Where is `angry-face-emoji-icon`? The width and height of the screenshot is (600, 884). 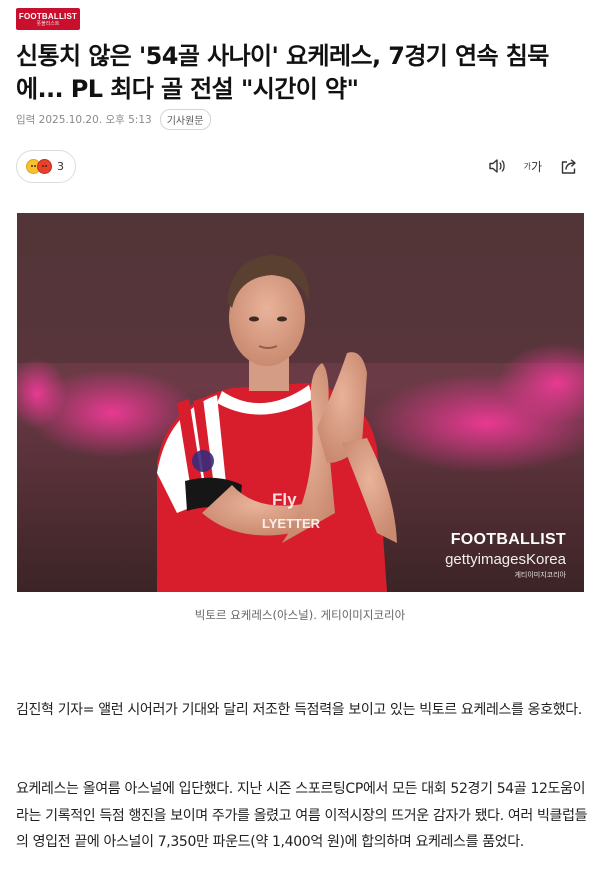
angry-face-emoji-icon is located at coordinates (44, 166).